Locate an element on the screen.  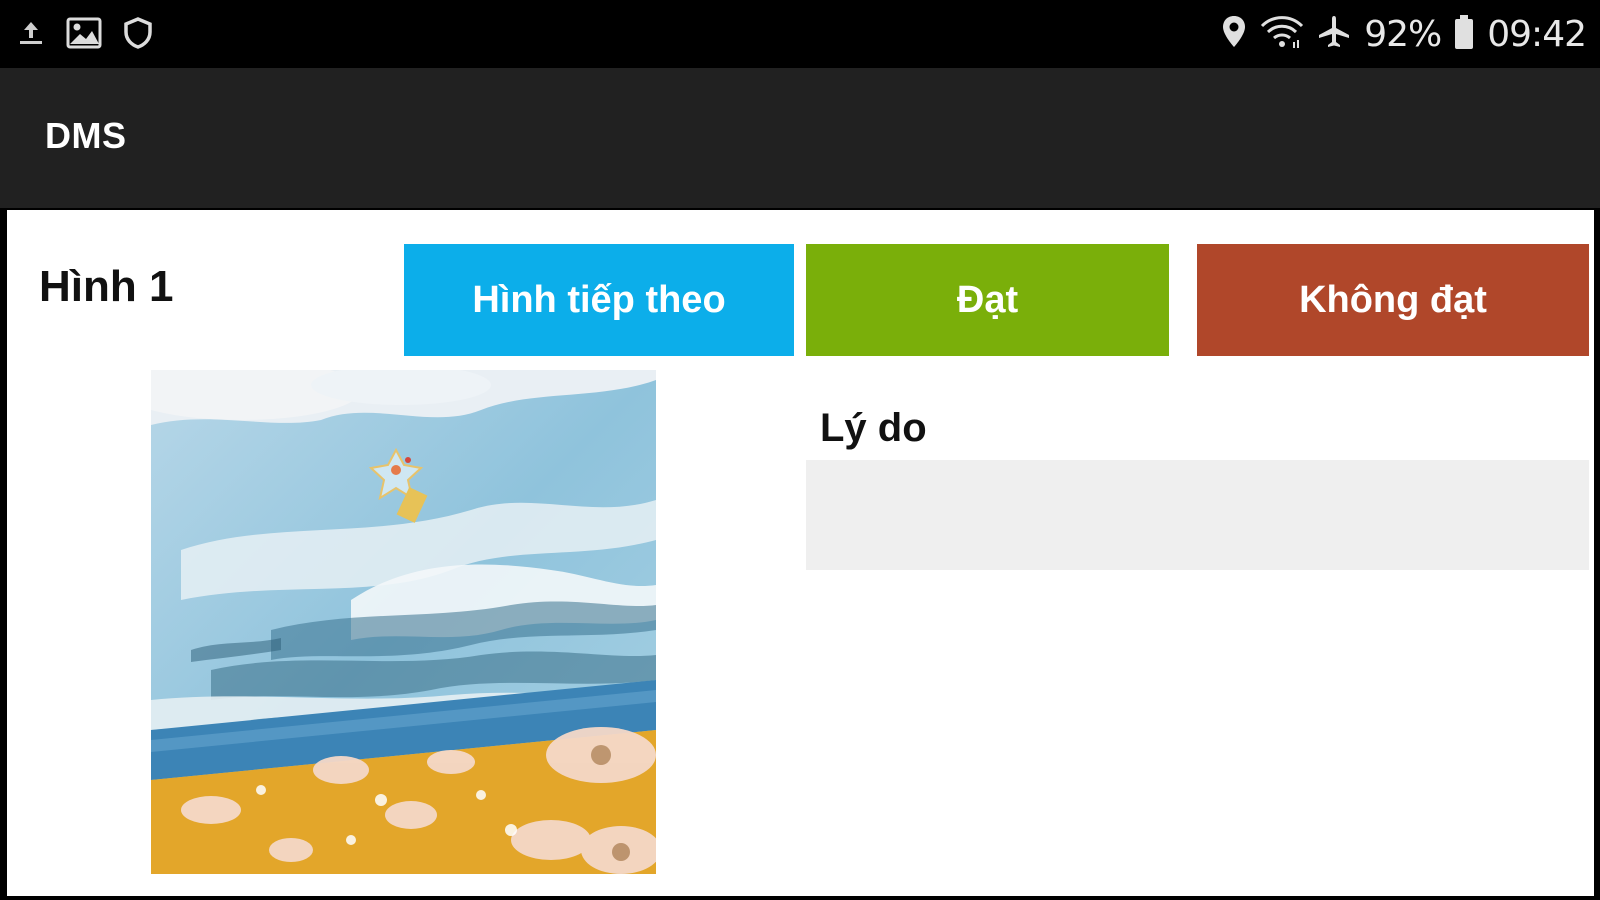
battery-icon is located at coordinates (1464, 34).